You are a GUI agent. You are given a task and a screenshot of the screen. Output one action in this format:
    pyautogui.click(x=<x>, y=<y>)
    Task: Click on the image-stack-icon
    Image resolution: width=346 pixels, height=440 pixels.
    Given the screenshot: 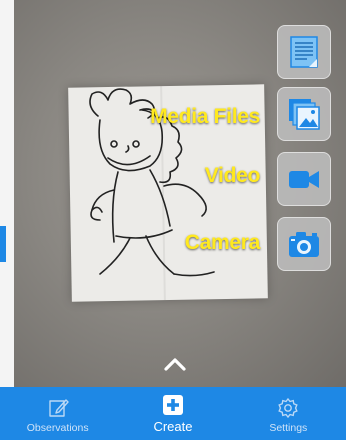 What is the action you would take?
    pyautogui.click(x=304, y=114)
    